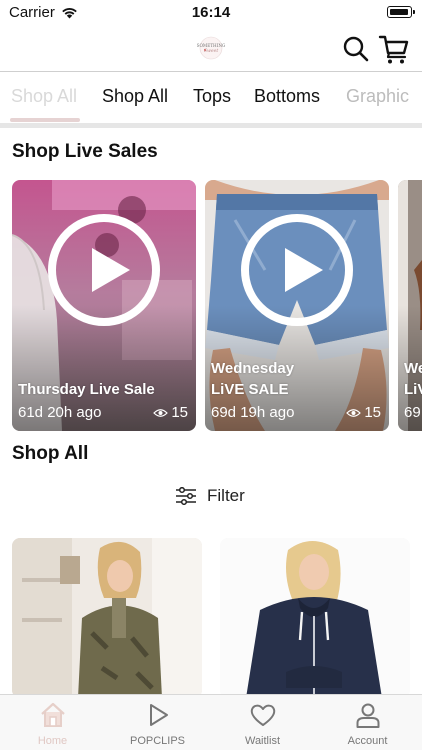  I want to click on tab-shop-all: Shop All, so click(135, 96).